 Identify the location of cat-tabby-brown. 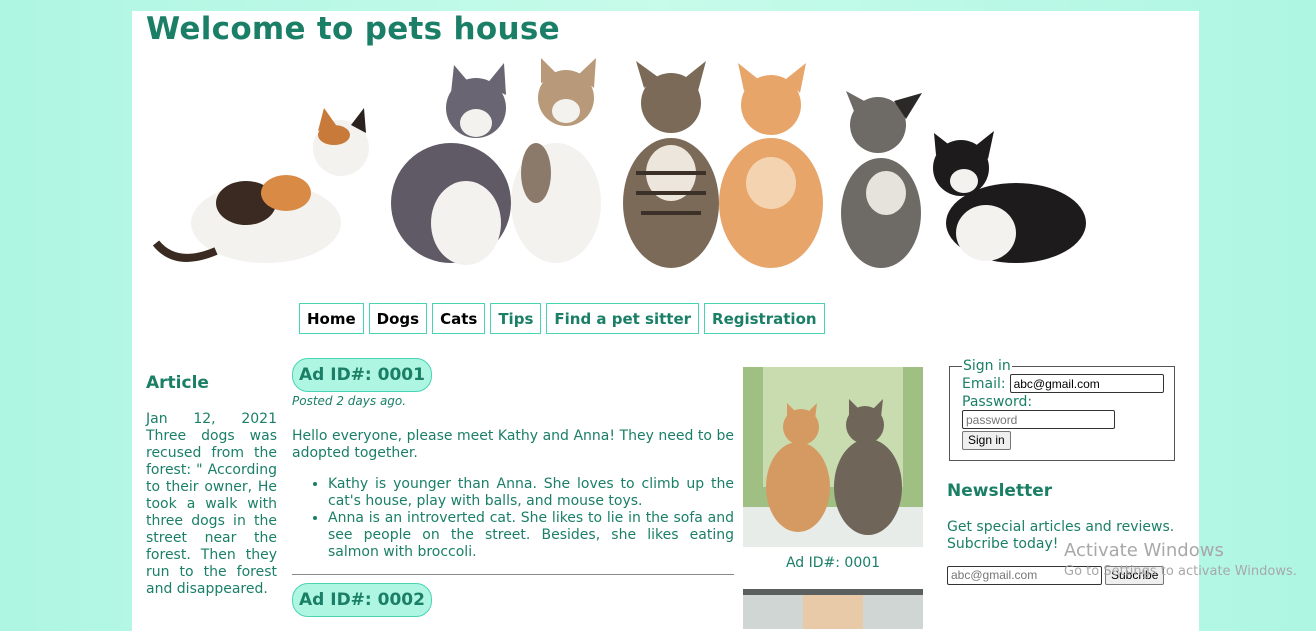
(671, 164).